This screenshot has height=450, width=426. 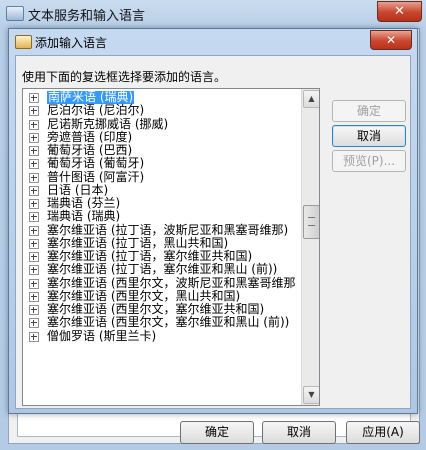 What do you see at coordinates (311, 222) in the screenshot?
I see `scroll-thumb` at bounding box center [311, 222].